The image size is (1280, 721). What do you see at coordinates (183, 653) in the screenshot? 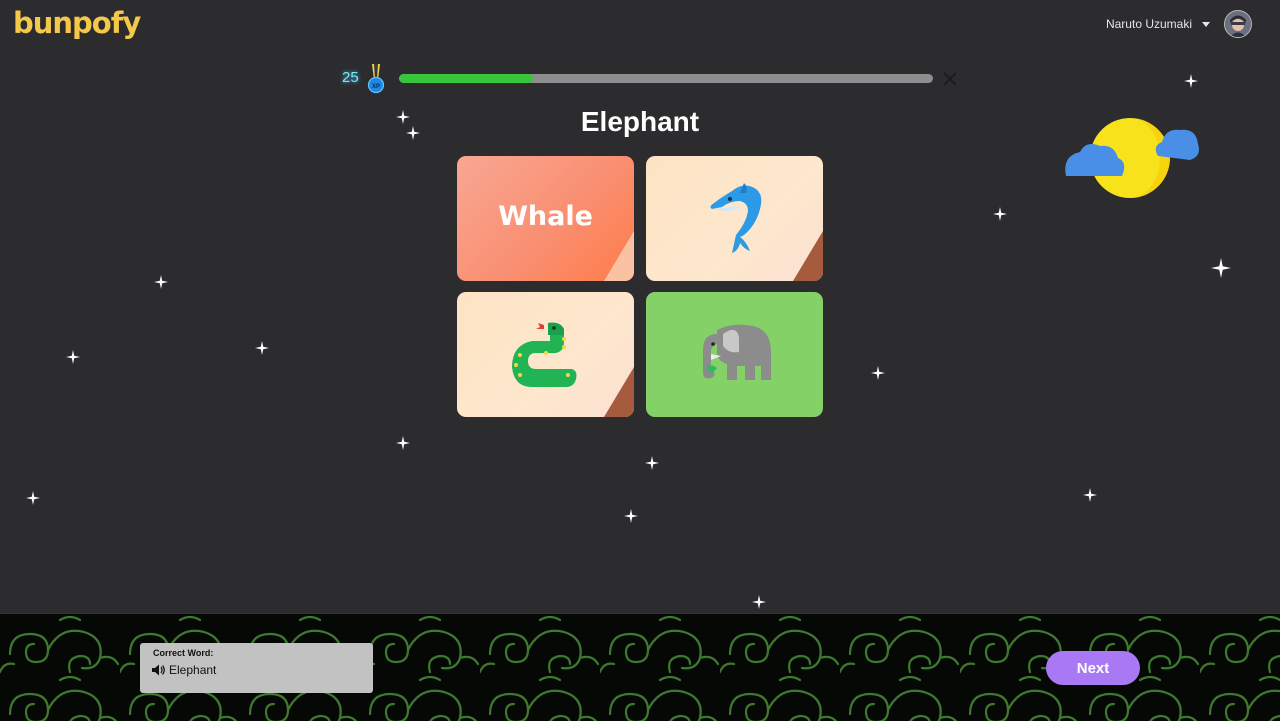
I see `feedback-label: Correct Word:` at bounding box center [183, 653].